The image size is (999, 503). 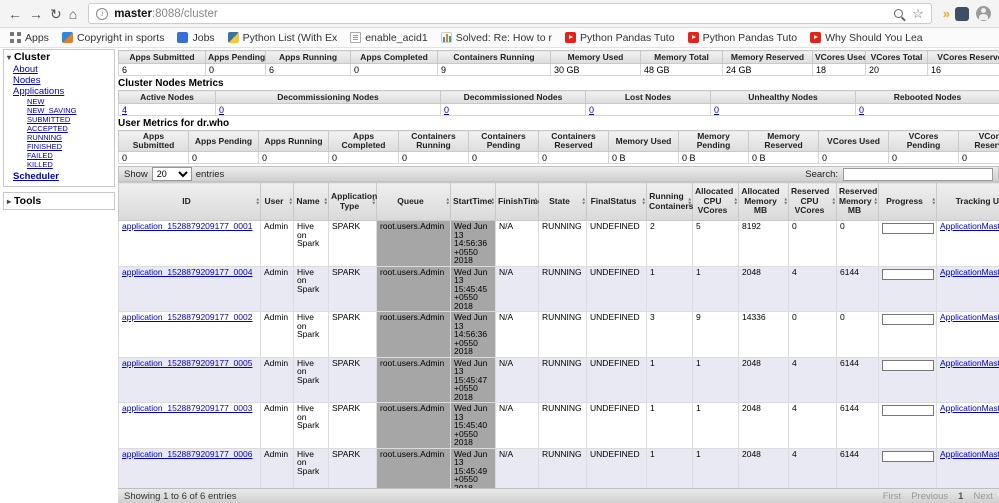 I want to click on refresh-icon: ↻, so click(x=56, y=14).